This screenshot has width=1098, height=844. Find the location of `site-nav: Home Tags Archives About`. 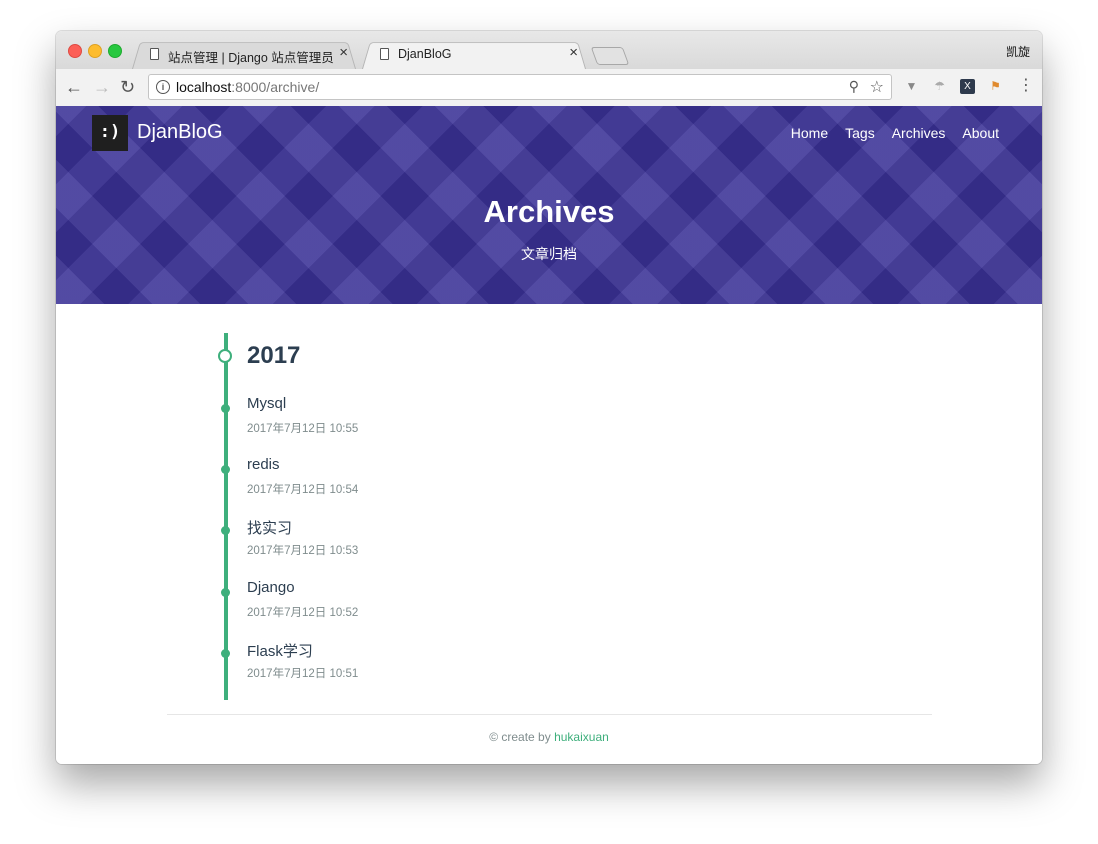

site-nav: Home Tags Archives About is located at coordinates (895, 133).